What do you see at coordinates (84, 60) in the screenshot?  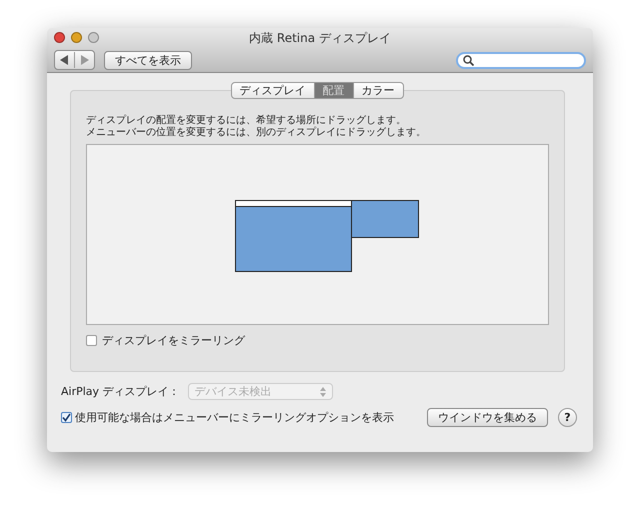 I see `forward-arrow-icon` at bounding box center [84, 60].